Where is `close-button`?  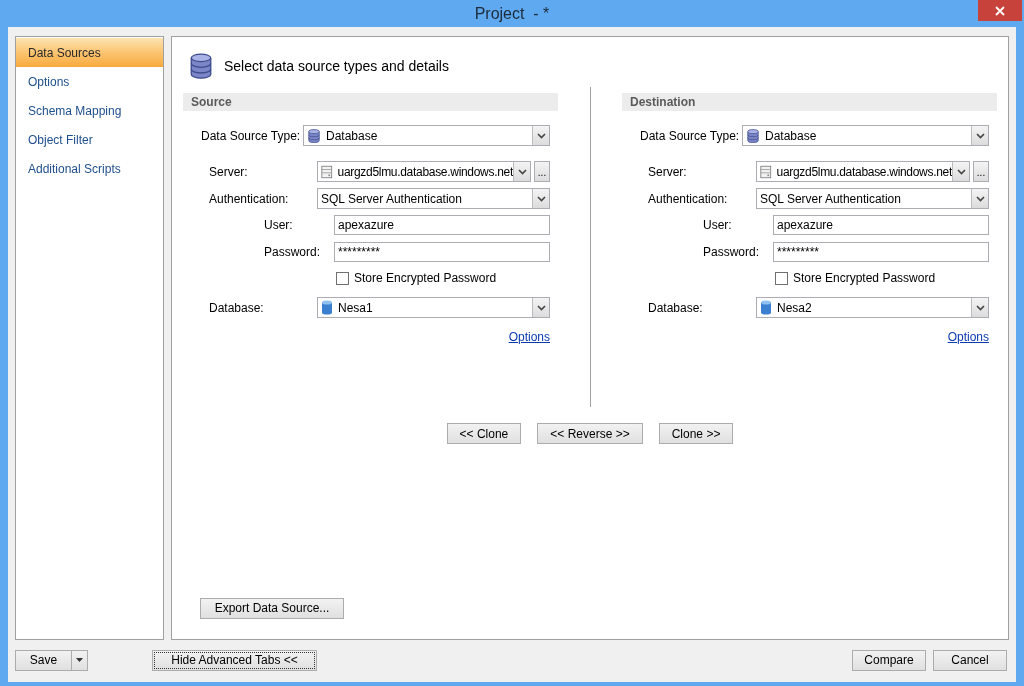
close-button is located at coordinates (1000, 10).